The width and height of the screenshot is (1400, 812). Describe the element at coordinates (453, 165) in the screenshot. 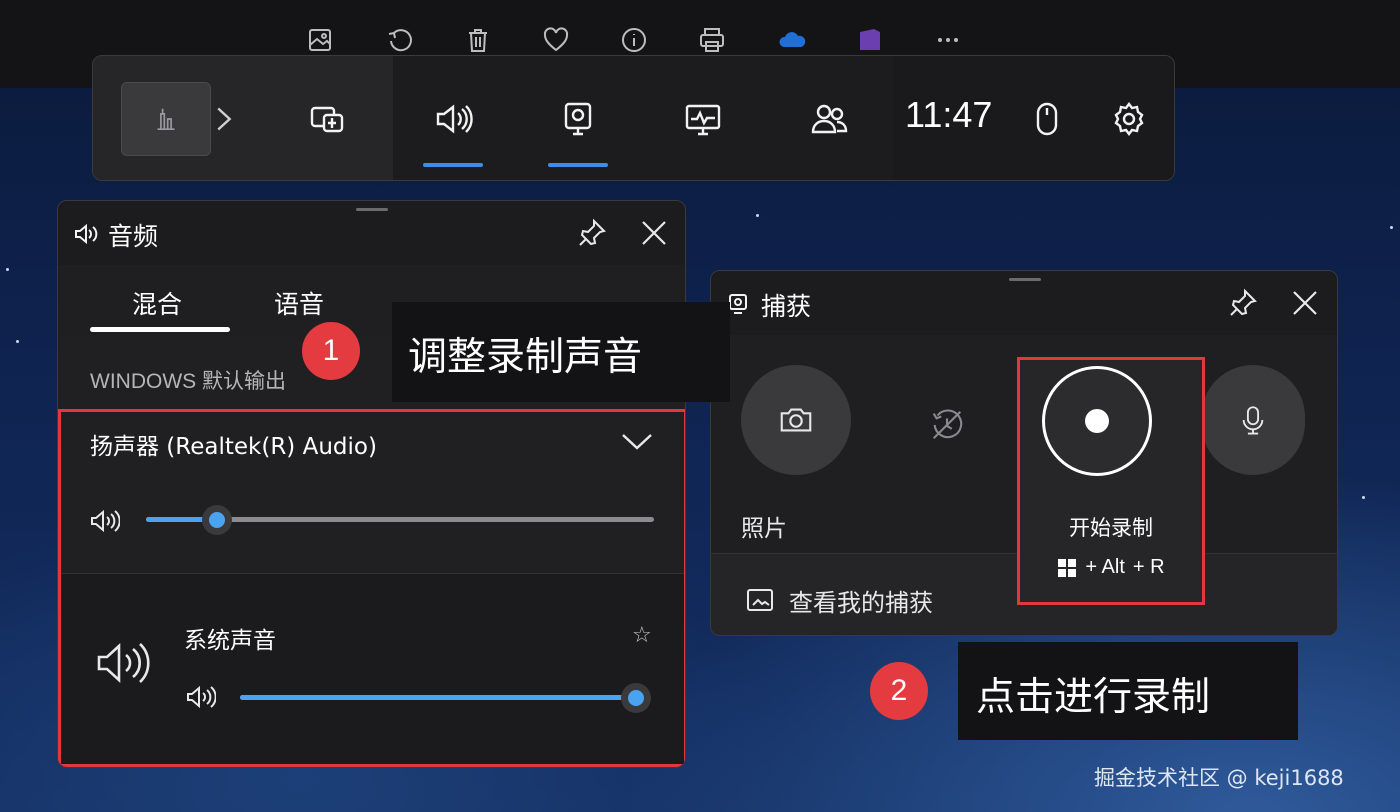

I see `audio-active-indicator` at that location.